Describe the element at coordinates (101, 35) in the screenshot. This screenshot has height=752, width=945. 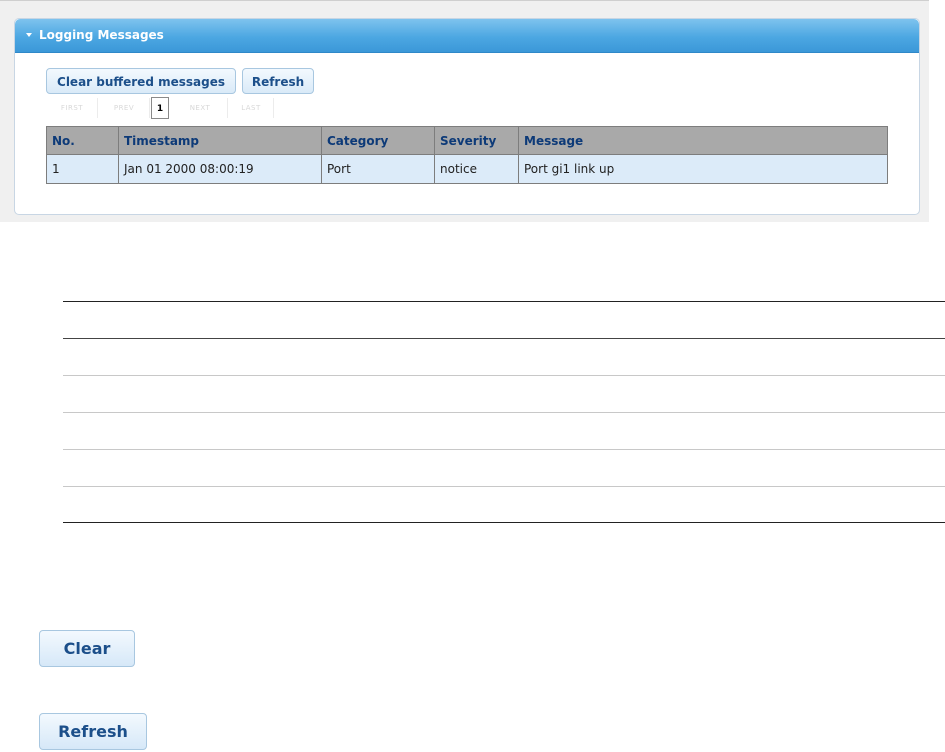
I see `panel-title: Logging Messages` at that location.